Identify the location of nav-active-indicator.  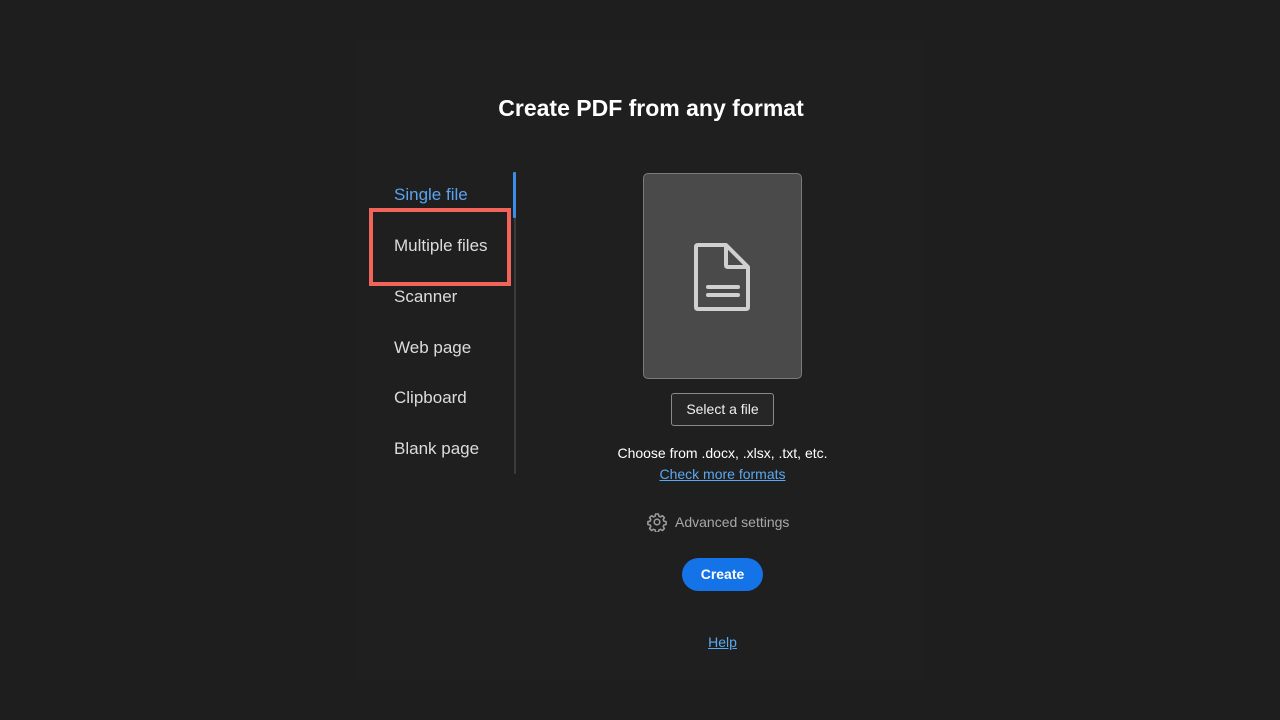
(514, 195).